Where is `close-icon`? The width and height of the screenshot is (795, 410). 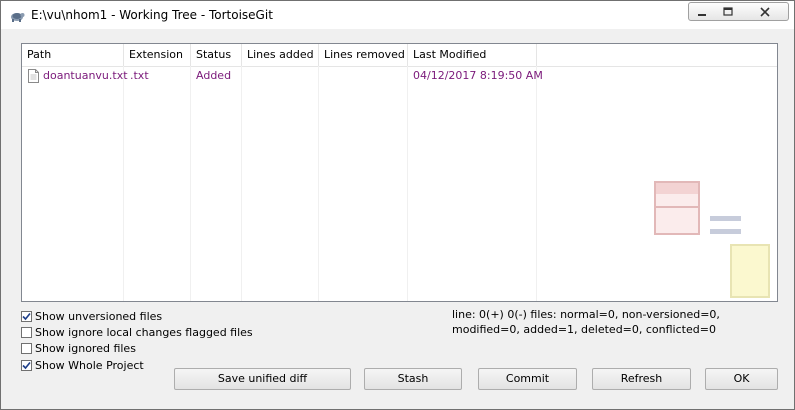 close-icon is located at coordinates (764, 11).